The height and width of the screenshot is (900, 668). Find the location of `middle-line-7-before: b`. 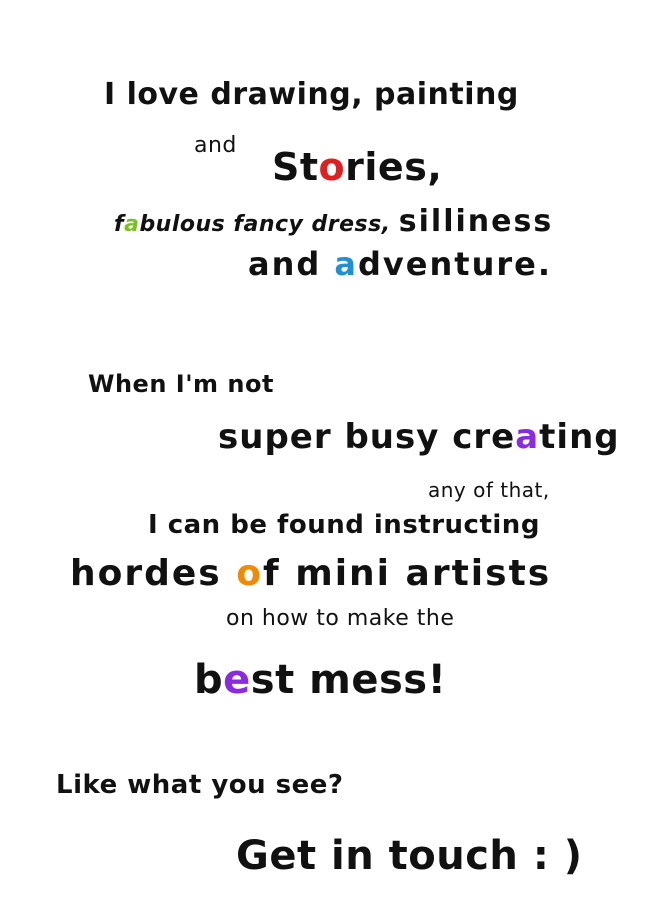

middle-line-7-before: b is located at coordinates (209, 680).